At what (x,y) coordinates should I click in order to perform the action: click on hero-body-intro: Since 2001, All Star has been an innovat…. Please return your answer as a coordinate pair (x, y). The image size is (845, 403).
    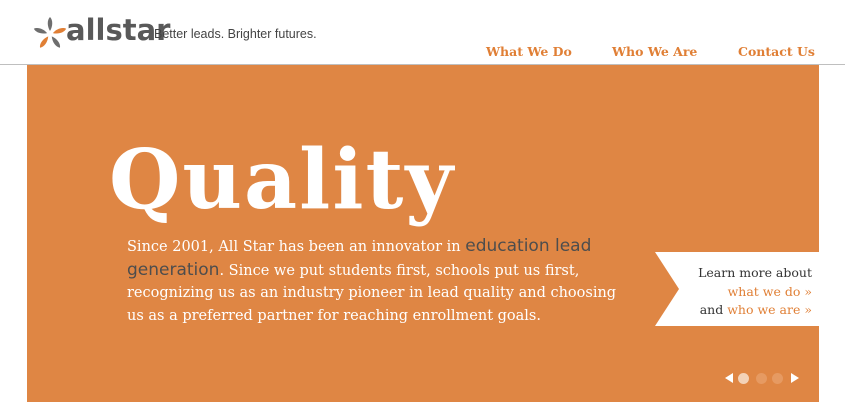
    Looking at the image, I should click on (294, 247).